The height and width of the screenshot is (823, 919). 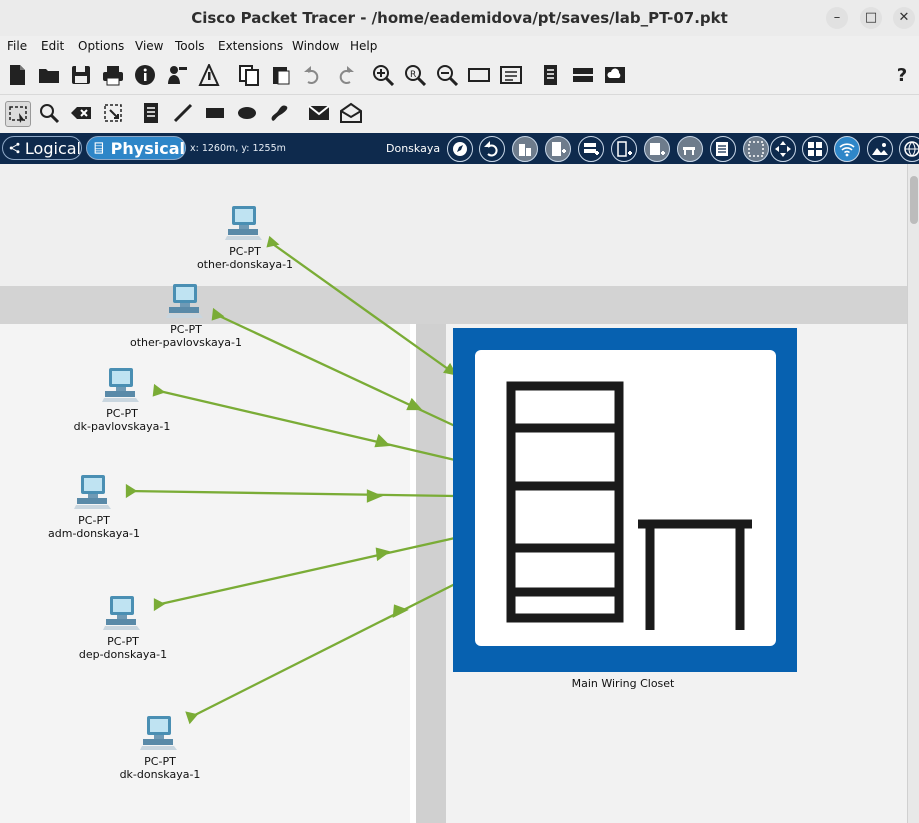 I want to click on wireless-icon, so click(x=847, y=149).